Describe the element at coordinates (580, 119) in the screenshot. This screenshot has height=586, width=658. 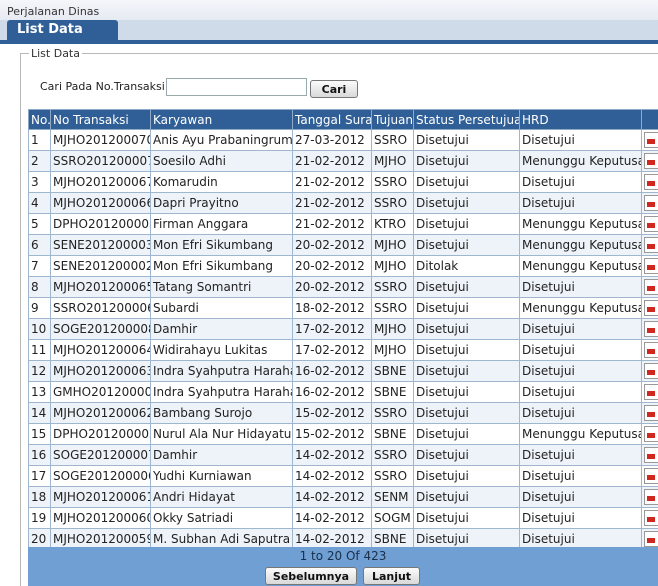
I see `column-header-hrd: HRD` at that location.